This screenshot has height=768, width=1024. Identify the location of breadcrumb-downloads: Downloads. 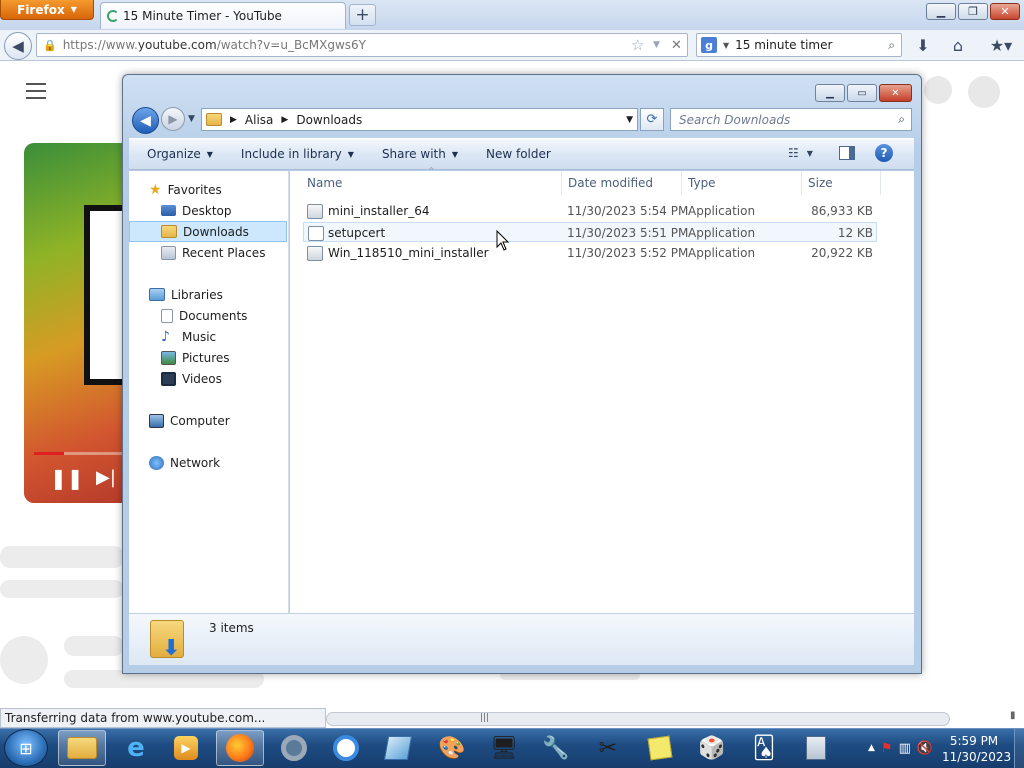
(329, 120).